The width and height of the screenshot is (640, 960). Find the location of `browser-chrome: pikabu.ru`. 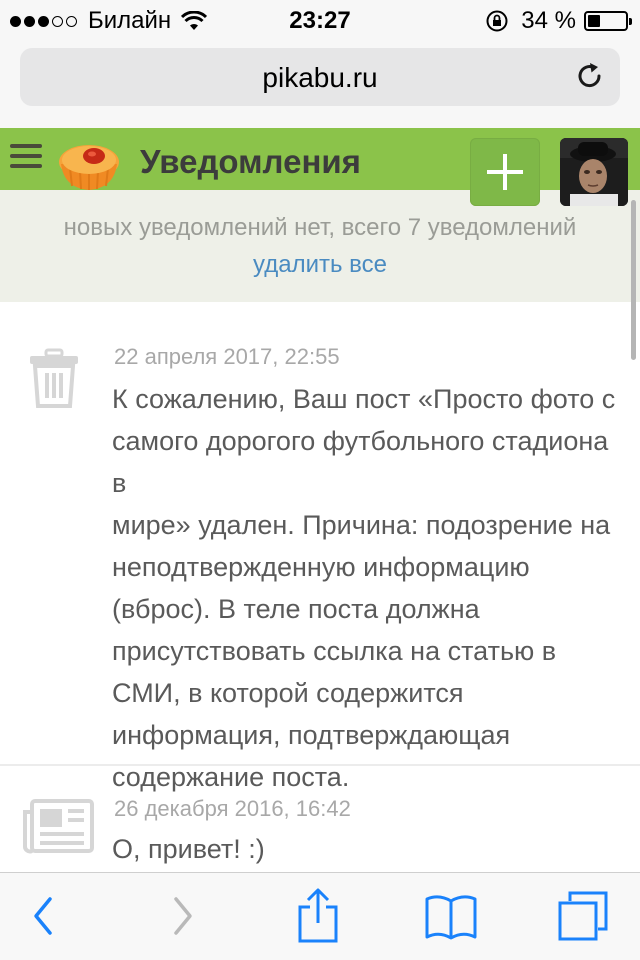

browser-chrome: pikabu.ru is located at coordinates (320, 84).